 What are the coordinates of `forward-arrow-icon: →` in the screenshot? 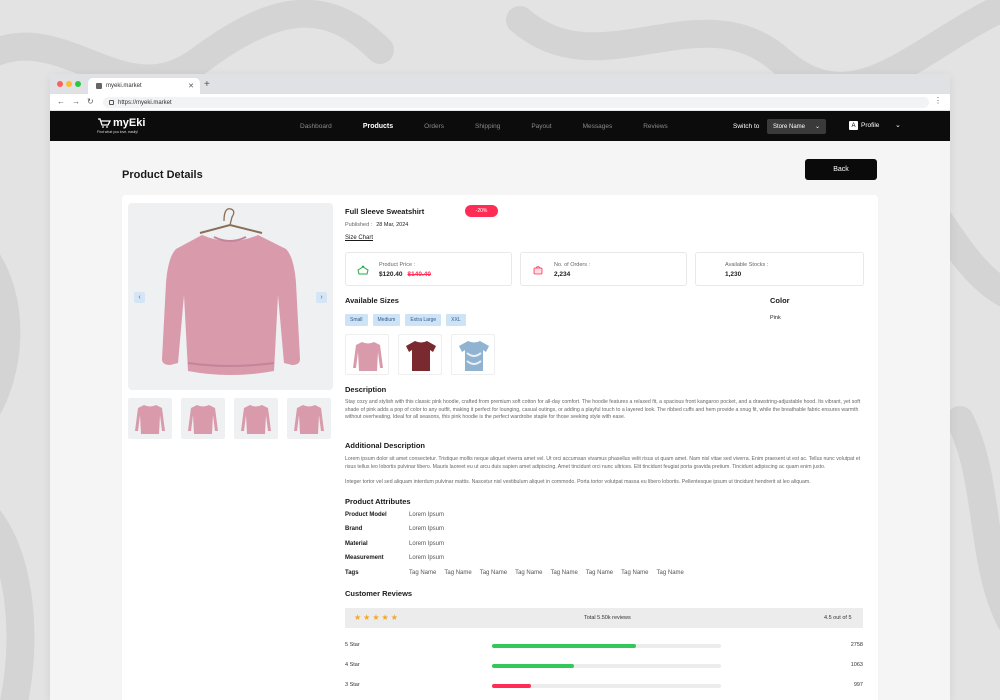 It's located at (76, 101).